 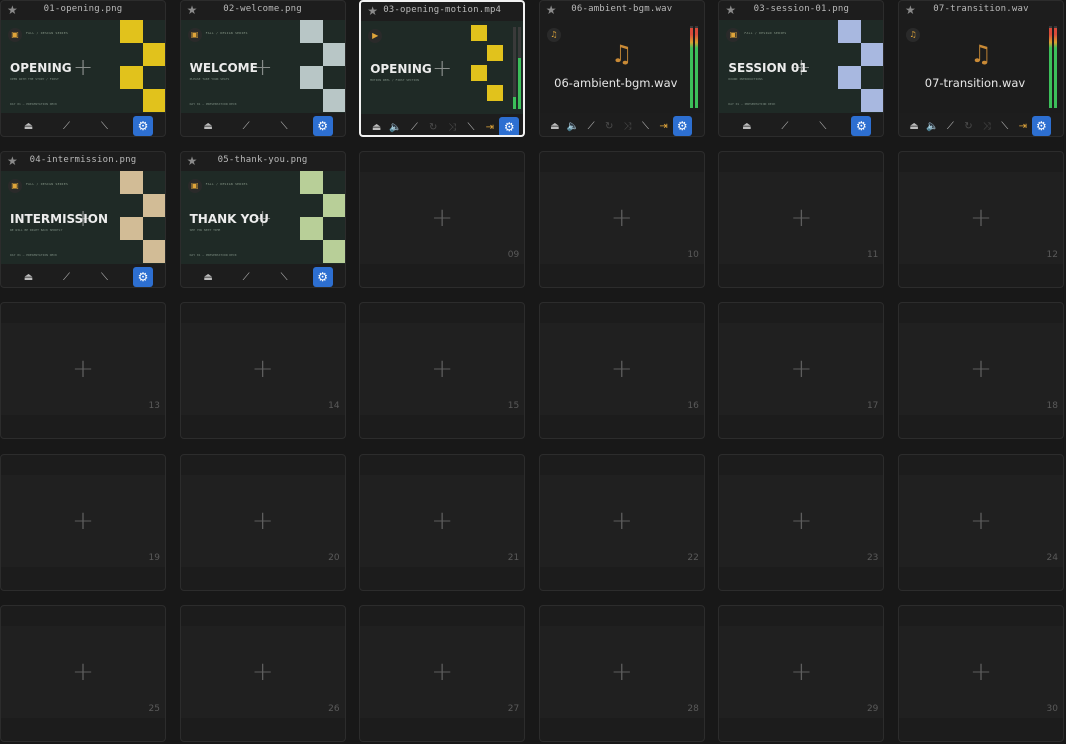 I want to click on slot-empty: +30, so click(x=981, y=673).